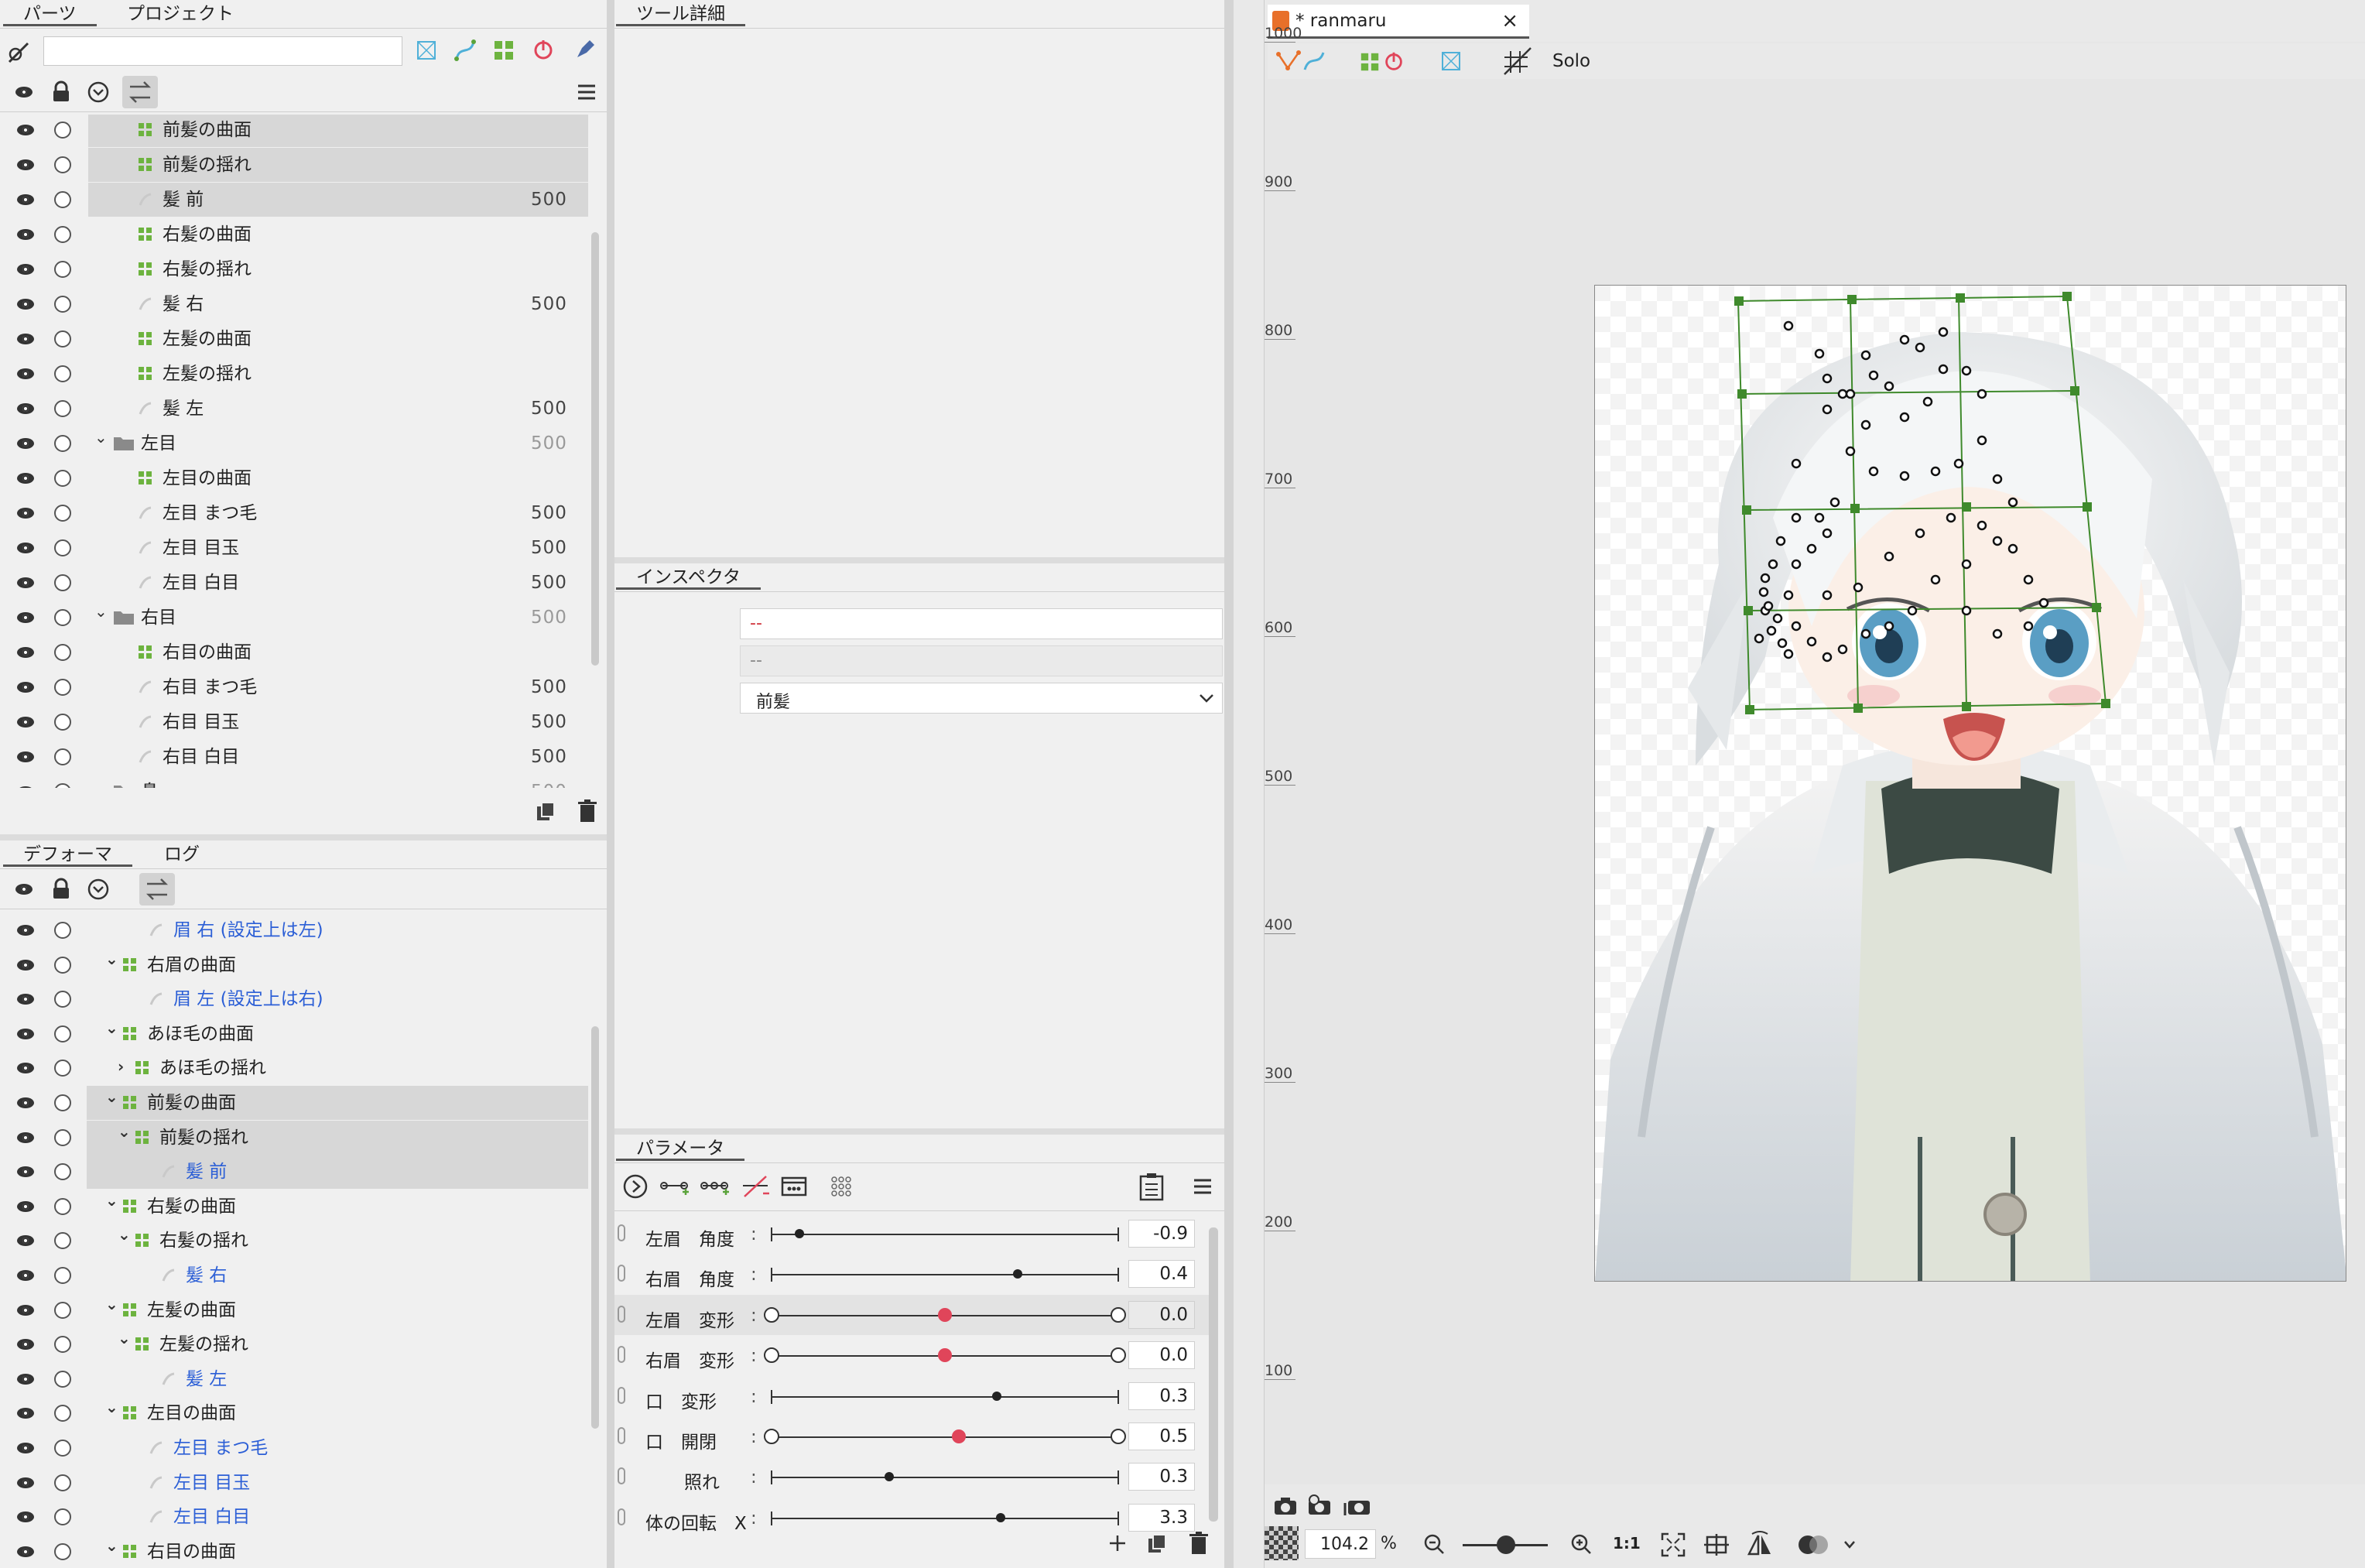 The width and height of the screenshot is (2365, 1568). I want to click on parts-row: 右目 まつ毛 500, so click(294, 687).